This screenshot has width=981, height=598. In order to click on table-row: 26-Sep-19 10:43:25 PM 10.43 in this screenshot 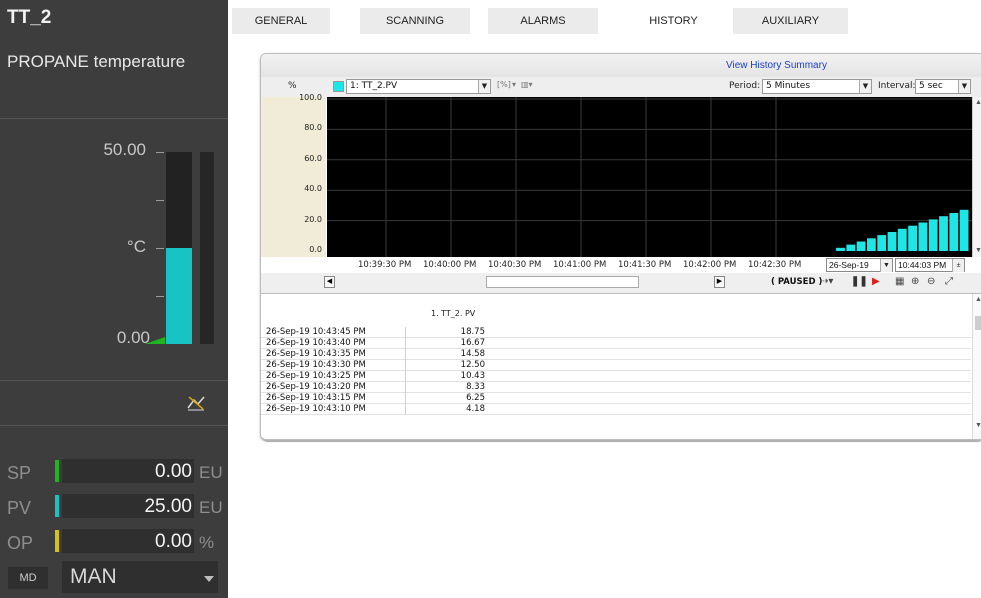, I will do `click(616, 376)`.